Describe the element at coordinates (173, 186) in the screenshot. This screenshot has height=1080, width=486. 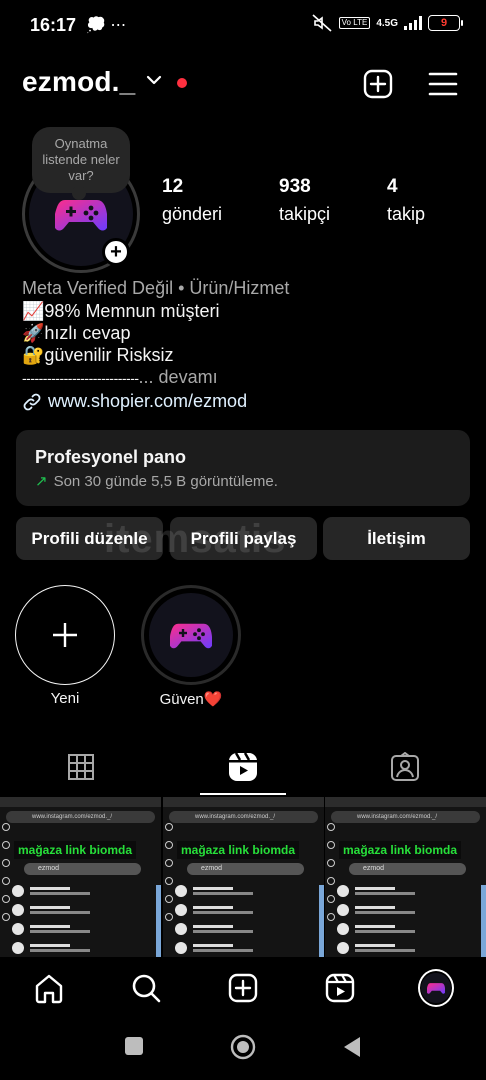
I see `stat-count: 12` at that location.